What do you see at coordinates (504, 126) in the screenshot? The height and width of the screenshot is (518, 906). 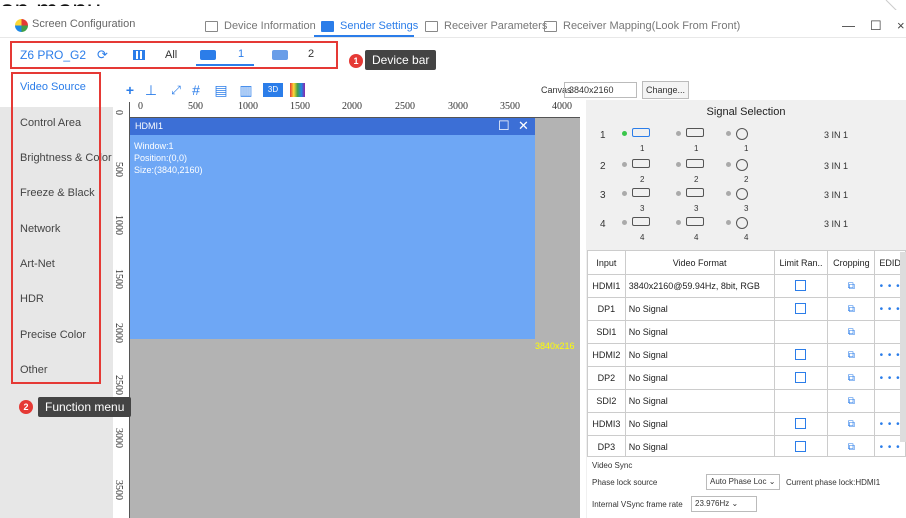 I see `window-maximize-icon: ☐` at bounding box center [504, 126].